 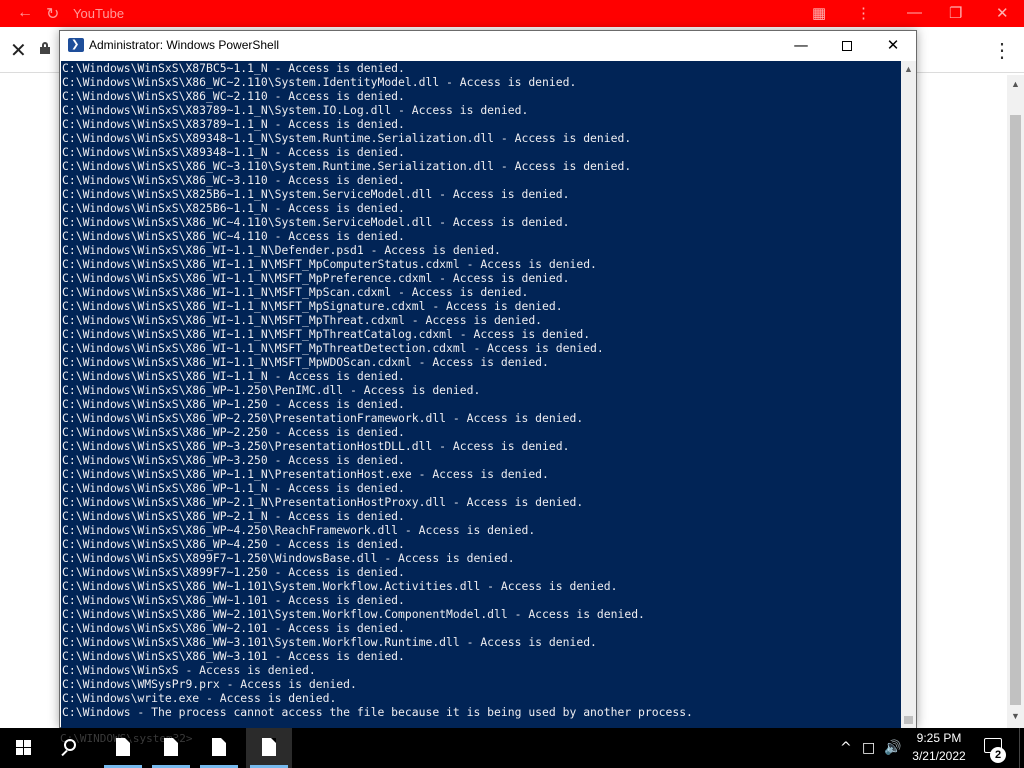 I want to click on tray-chevron-icon: ^, so click(x=846, y=748).